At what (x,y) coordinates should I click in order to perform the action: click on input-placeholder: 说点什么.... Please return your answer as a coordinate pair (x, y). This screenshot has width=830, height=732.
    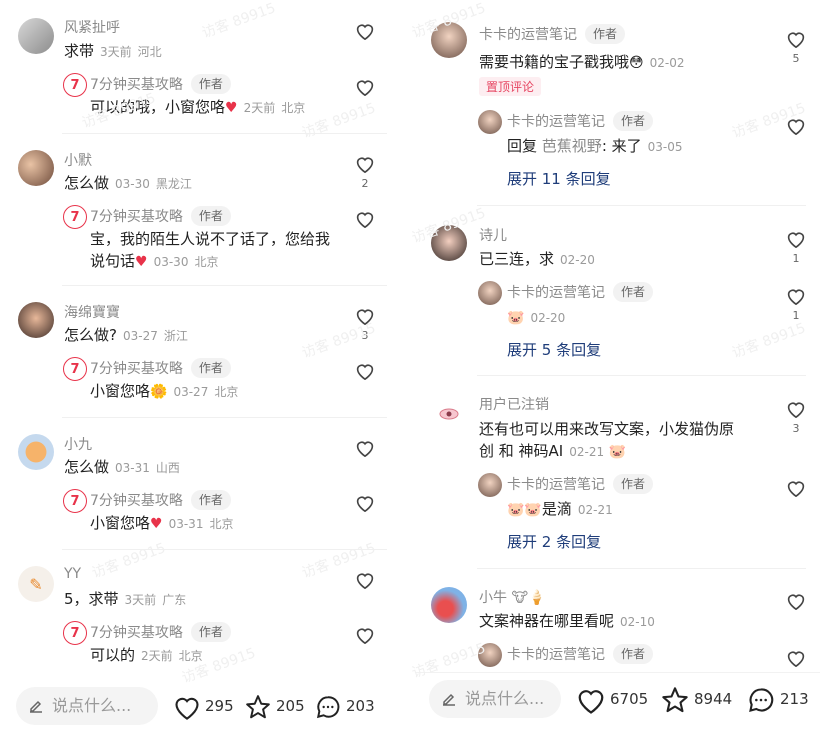
    Looking at the image, I should click on (92, 705).